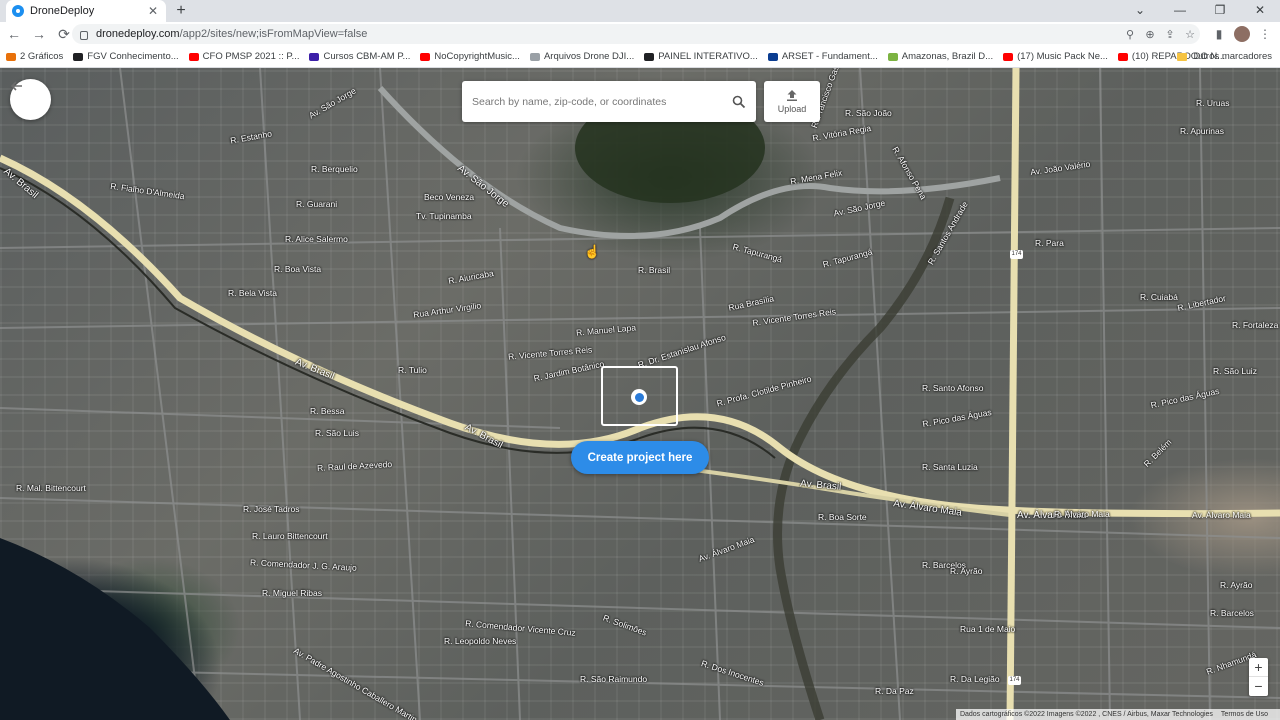  Describe the element at coordinates (1255, 325) in the screenshot. I see `street-label: R. Fortaleza` at that location.